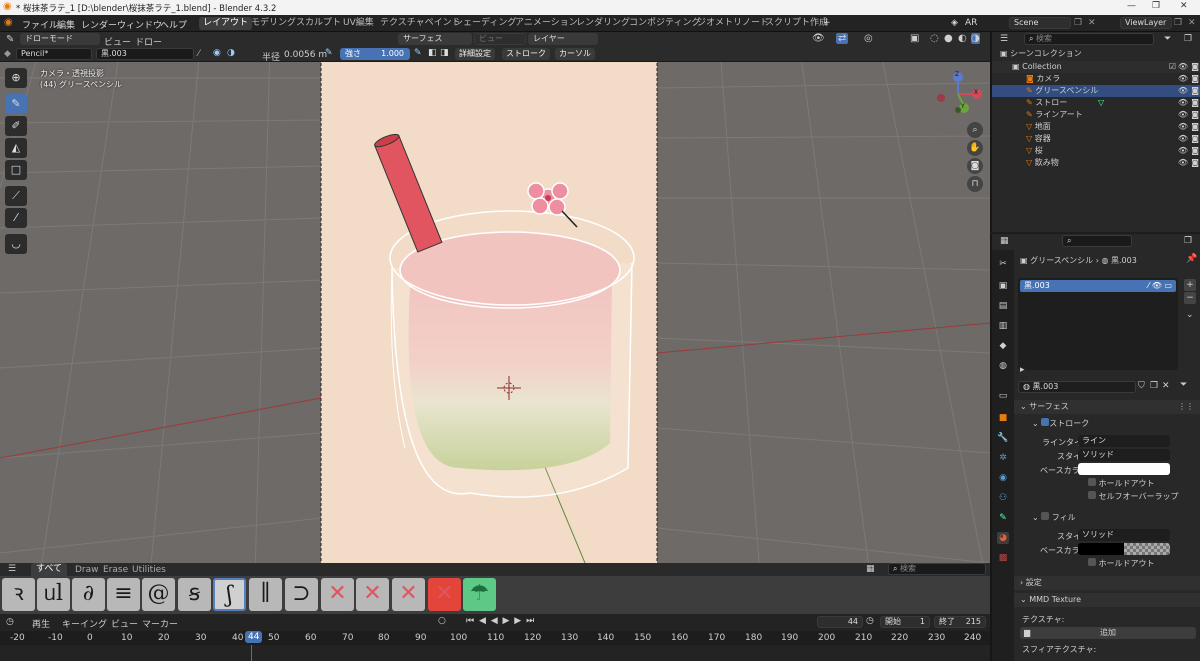 This screenshot has height=661, width=1200. What do you see at coordinates (962, 38) in the screenshot?
I see `shading-material-icon: ◐` at bounding box center [962, 38].